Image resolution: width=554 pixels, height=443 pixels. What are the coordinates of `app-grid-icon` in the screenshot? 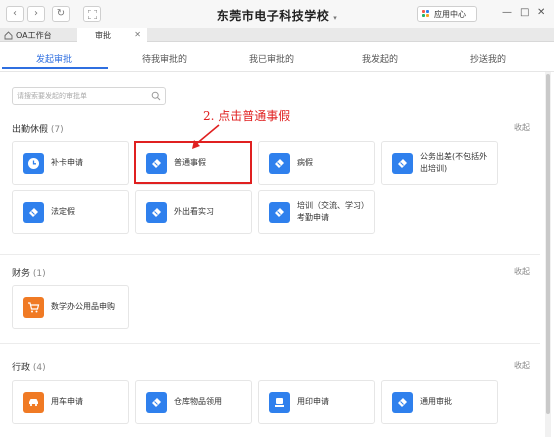 It's located at (426, 14).